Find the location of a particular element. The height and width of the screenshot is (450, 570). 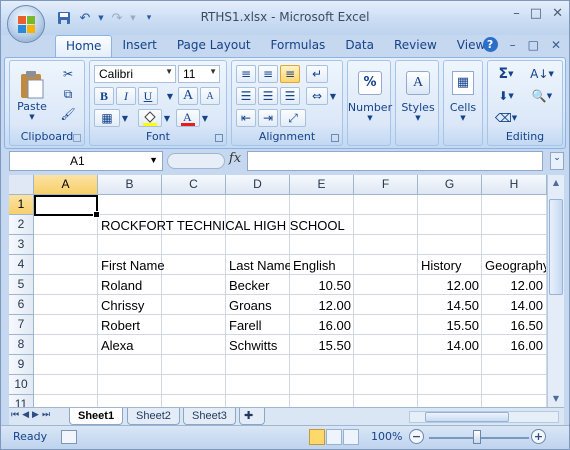

fill-color-dropdown-icon: ▼ is located at coordinates (167, 118).